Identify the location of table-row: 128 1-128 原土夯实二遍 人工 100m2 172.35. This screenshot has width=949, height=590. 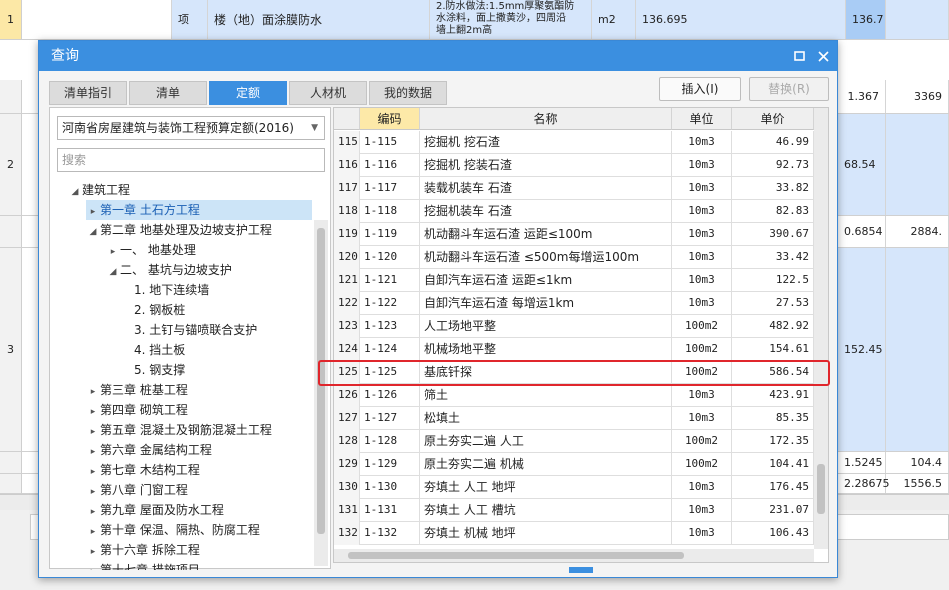
(574, 441).